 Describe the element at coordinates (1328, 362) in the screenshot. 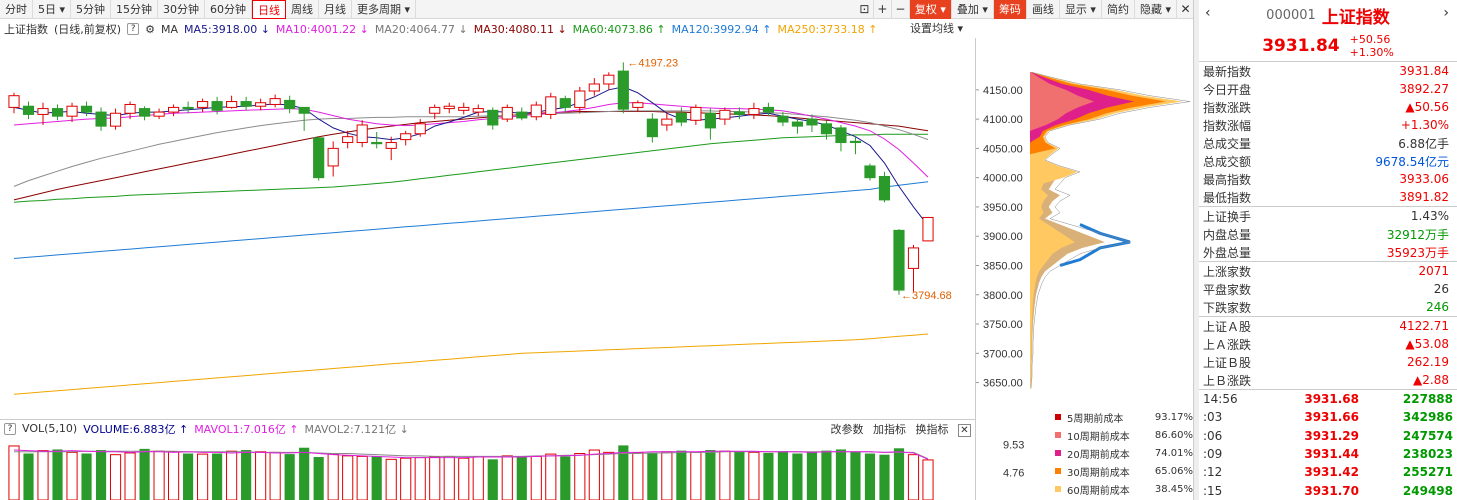

I see `stat-row: 上证Ｂ股 262.19` at that location.